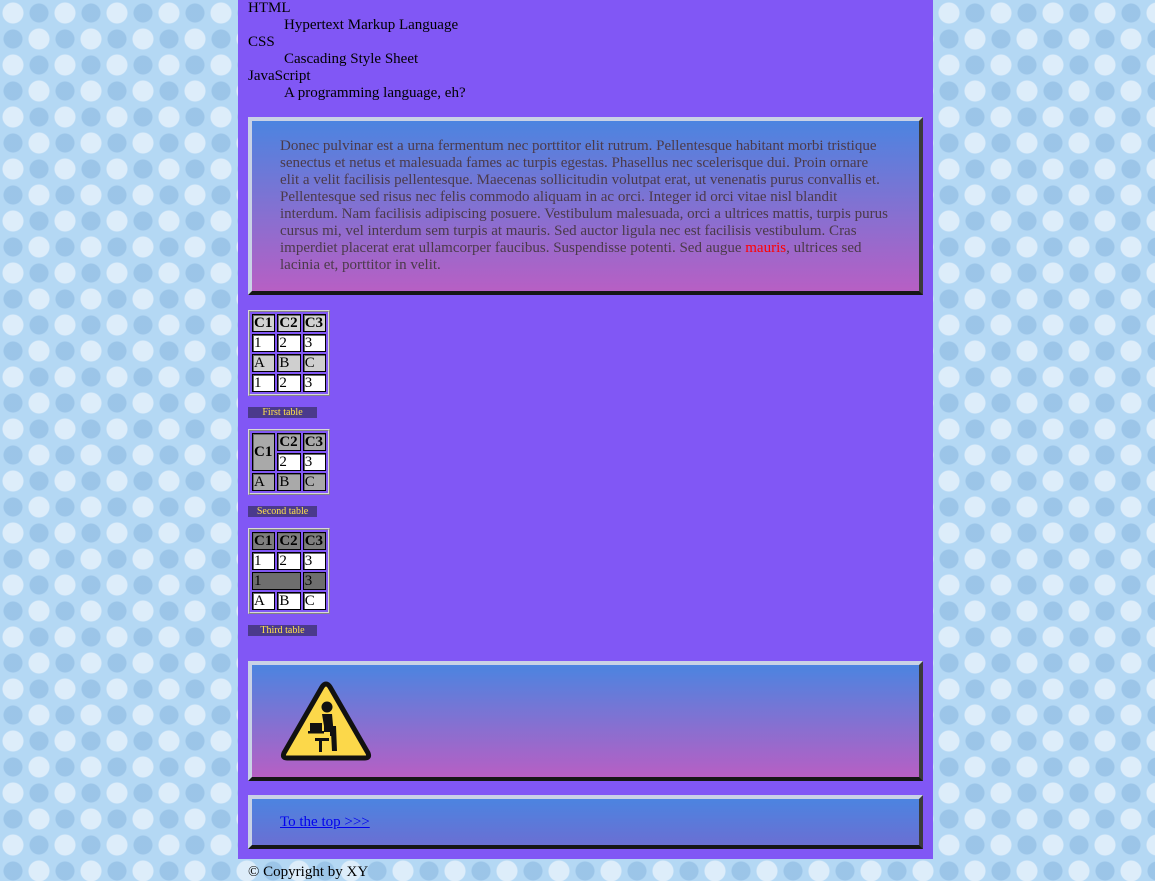  Describe the element at coordinates (351, 59) in the screenshot. I see `definition-description: Cascading Style Sheet` at that location.